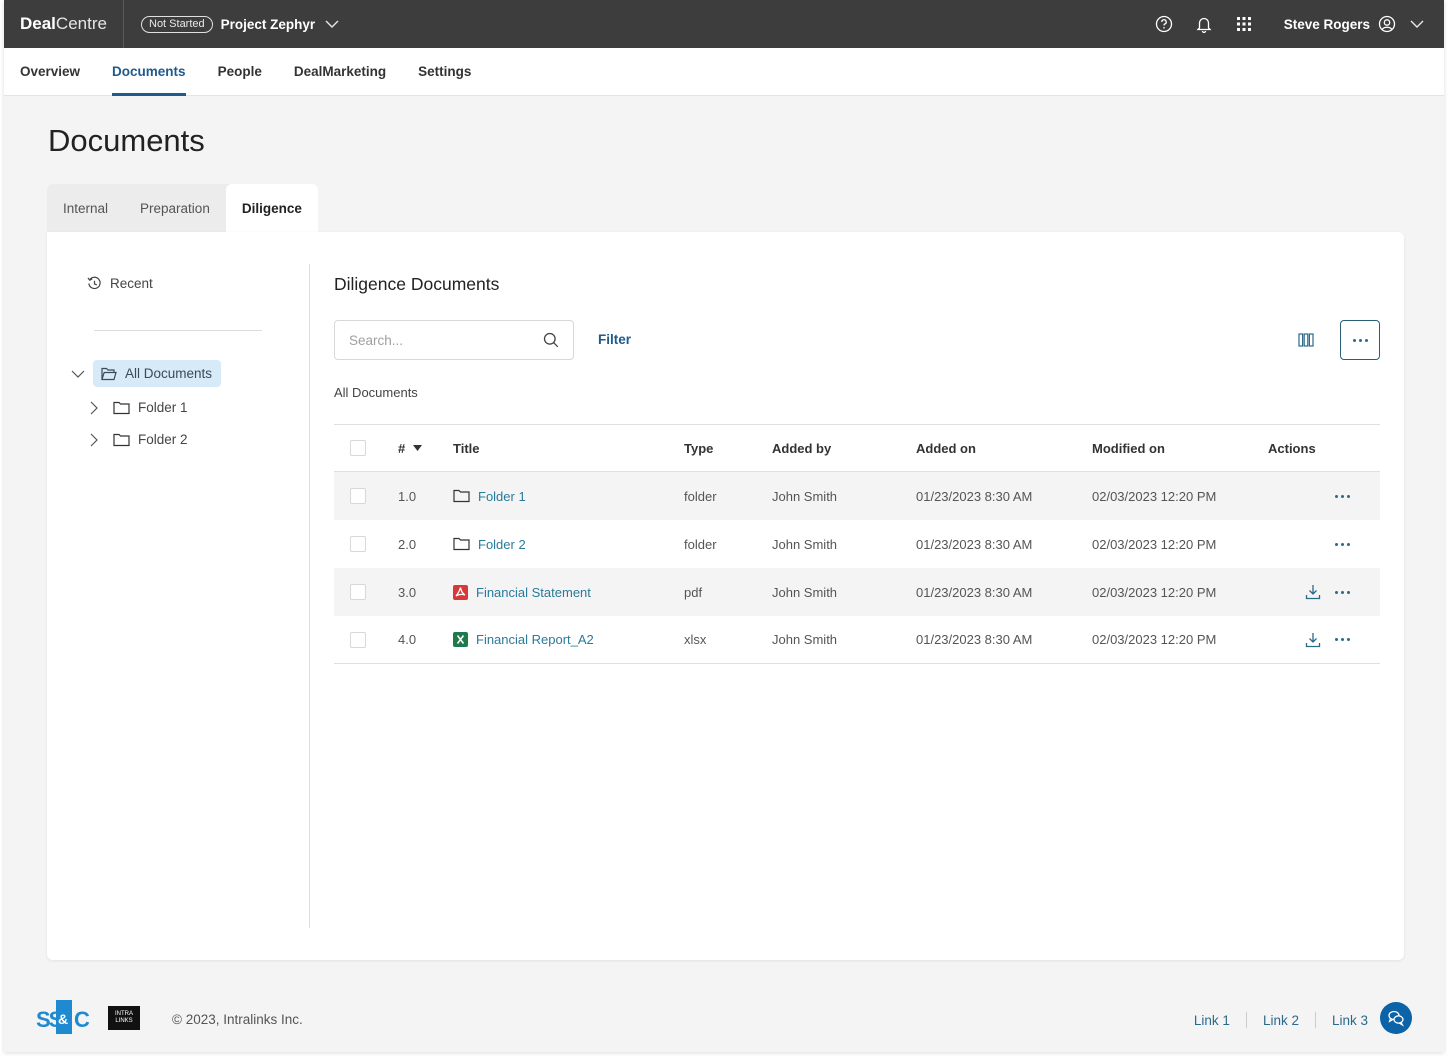 The height and width of the screenshot is (1058, 1448). What do you see at coordinates (1387, 24) in the screenshot?
I see `user-avatar-icon` at bounding box center [1387, 24].